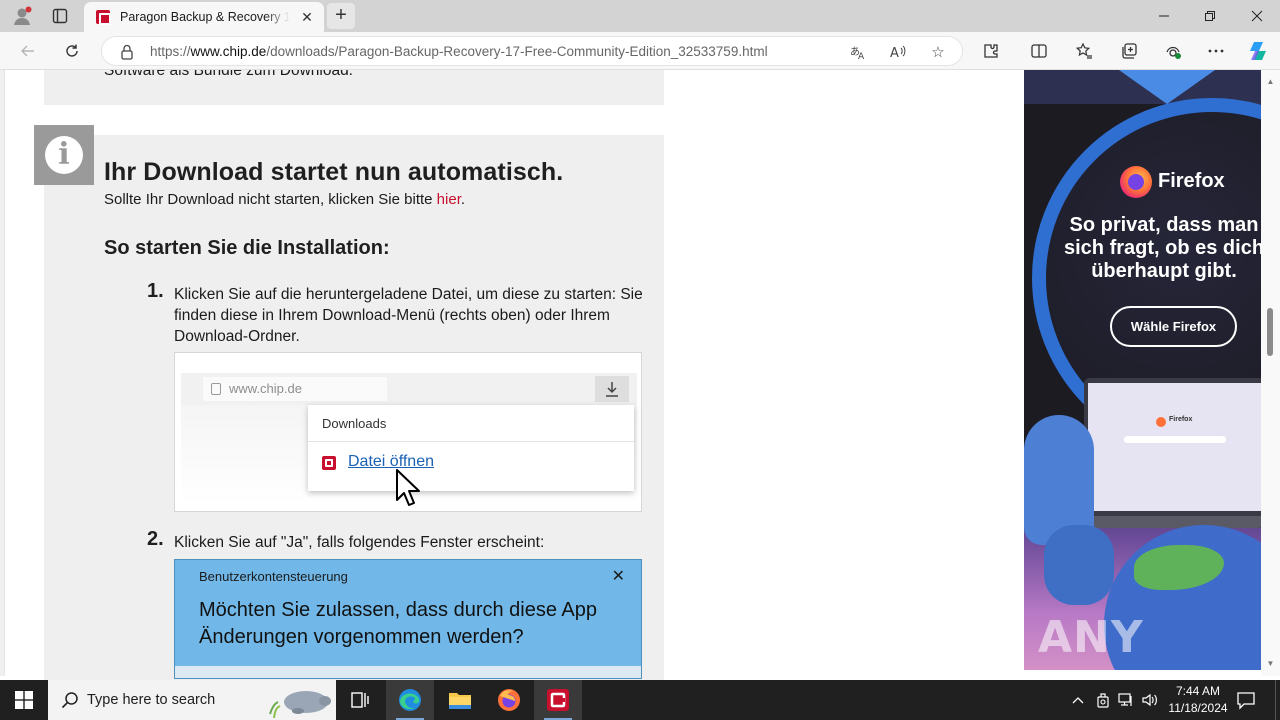 The image size is (1280, 720). Describe the element at coordinates (127, 52) in the screenshot. I see `lock-icon` at that location.